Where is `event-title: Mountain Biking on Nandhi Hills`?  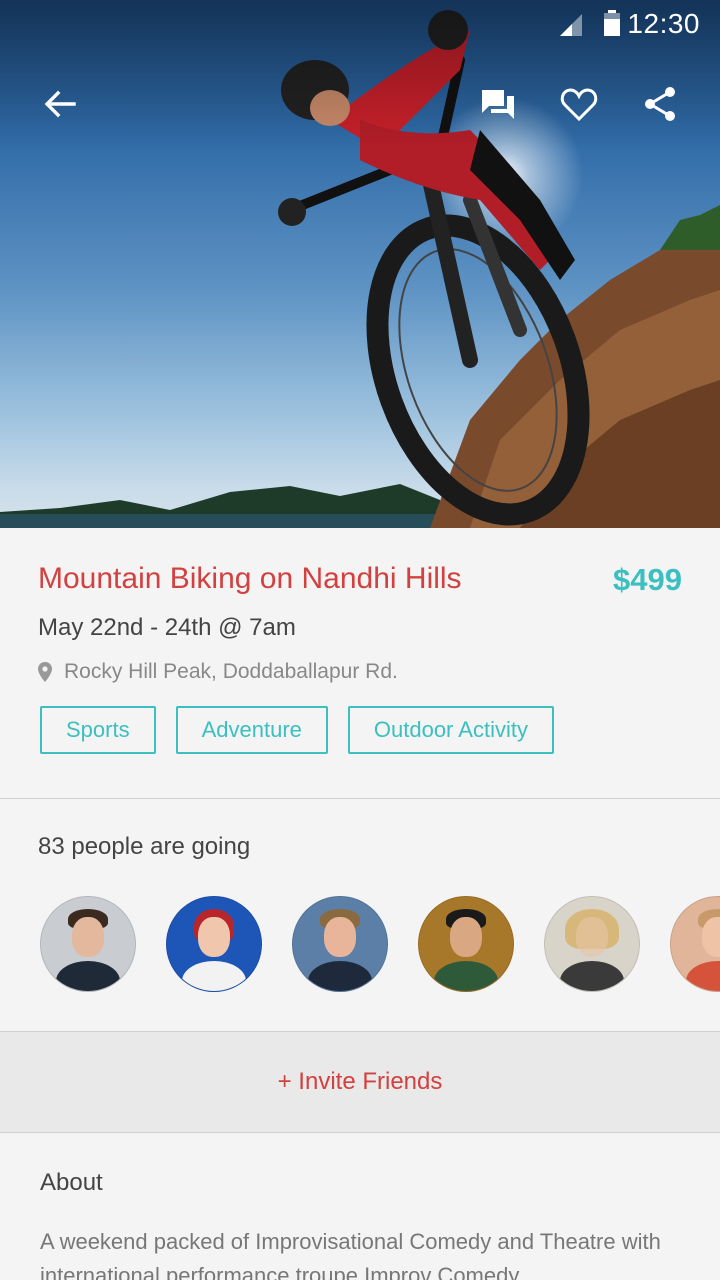 event-title: Mountain Biking on Nandhi Hills is located at coordinates (250, 578).